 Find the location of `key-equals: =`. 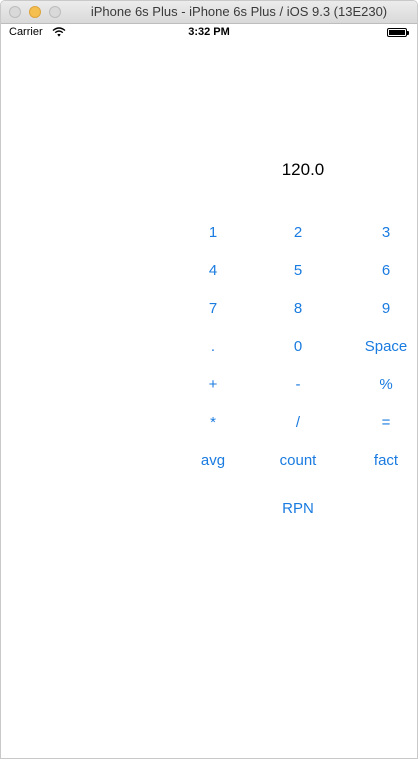

key-equals: = is located at coordinates (381, 423).